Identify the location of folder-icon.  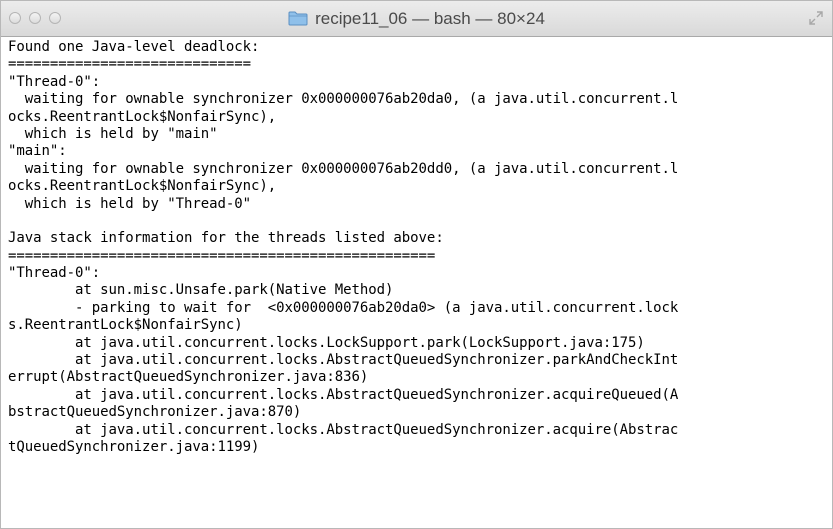
(298, 18).